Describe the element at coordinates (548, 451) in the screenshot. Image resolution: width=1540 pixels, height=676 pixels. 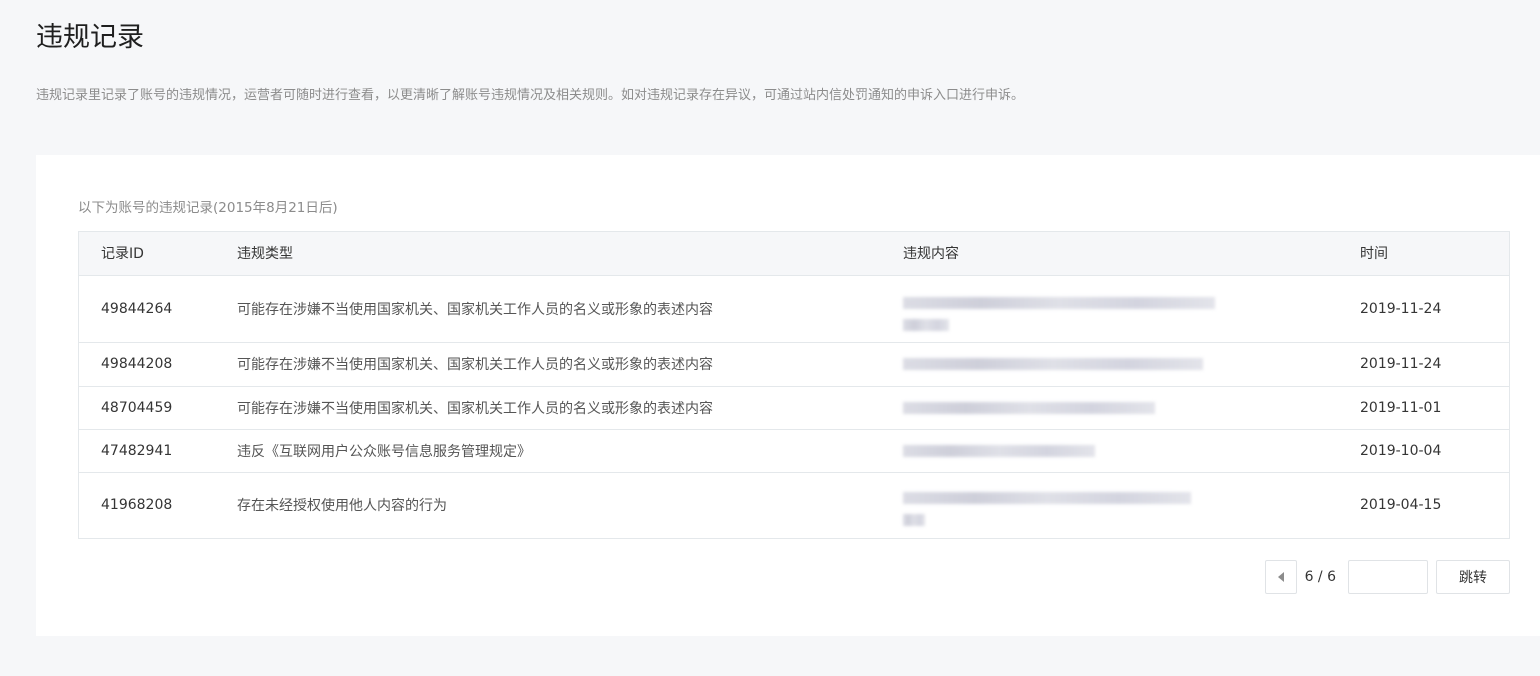
I see `violation-type: 违反《互联网用户公众账号信息服务管理规定》` at that location.